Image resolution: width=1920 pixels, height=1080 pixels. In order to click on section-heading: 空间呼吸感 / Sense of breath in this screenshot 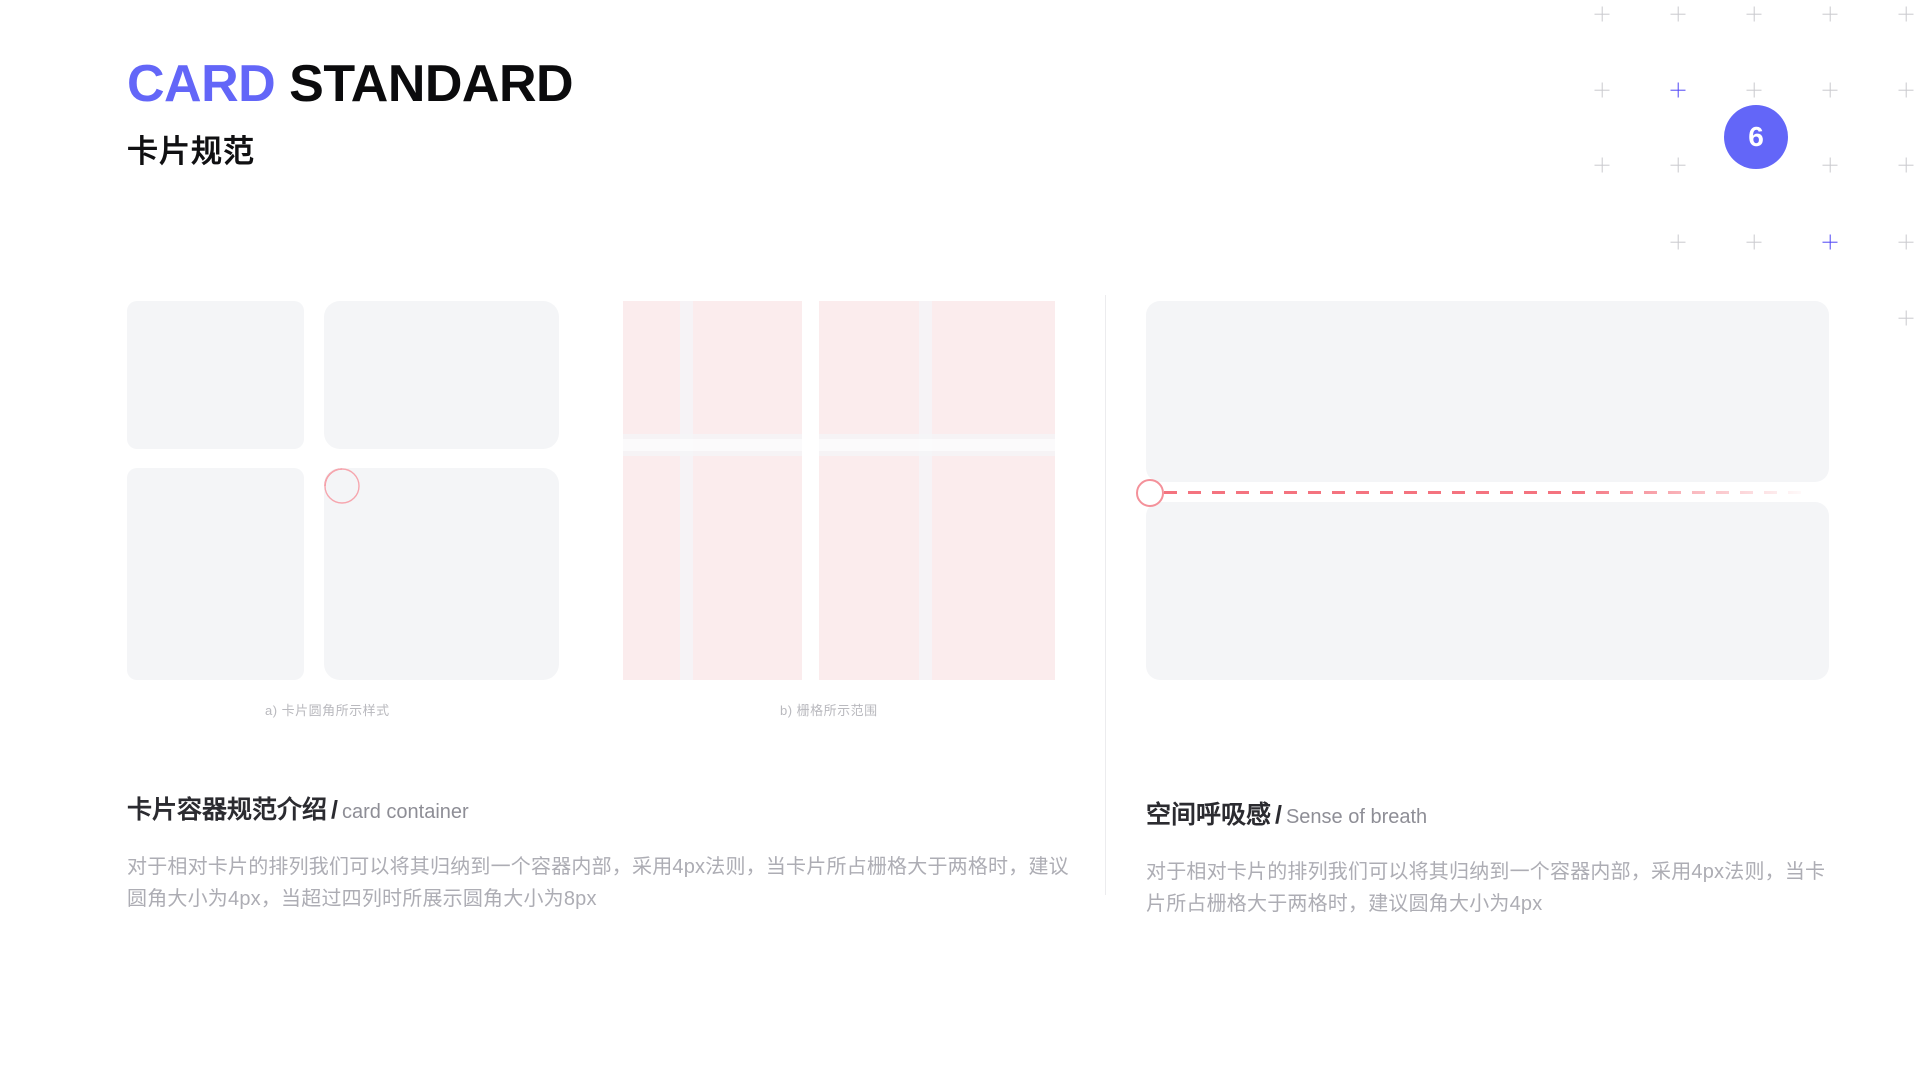, I will do `click(1491, 815)`.